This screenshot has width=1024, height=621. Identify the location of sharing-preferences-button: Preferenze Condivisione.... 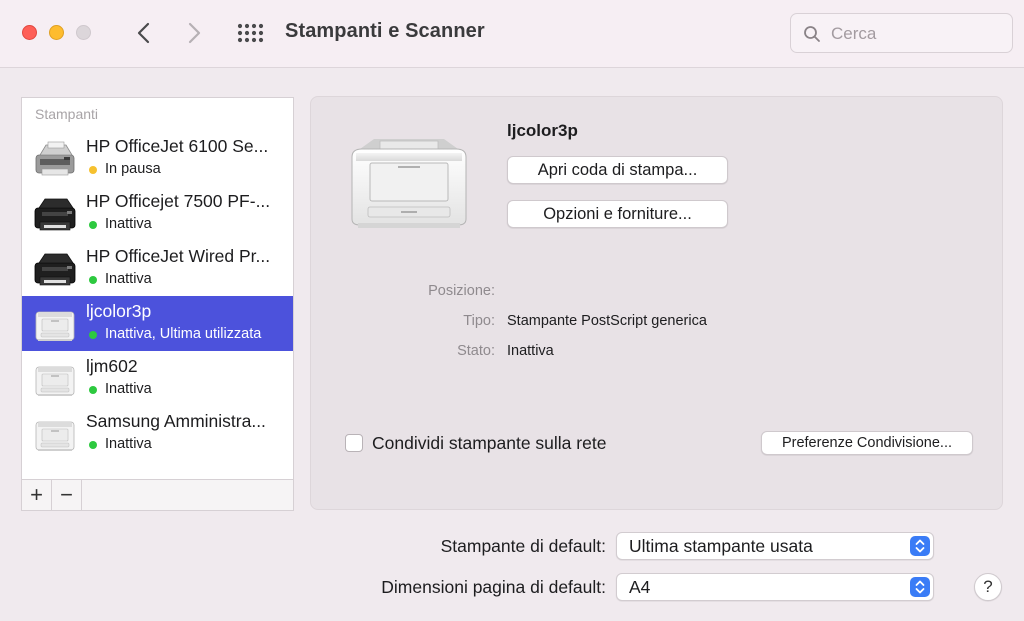
(867, 443).